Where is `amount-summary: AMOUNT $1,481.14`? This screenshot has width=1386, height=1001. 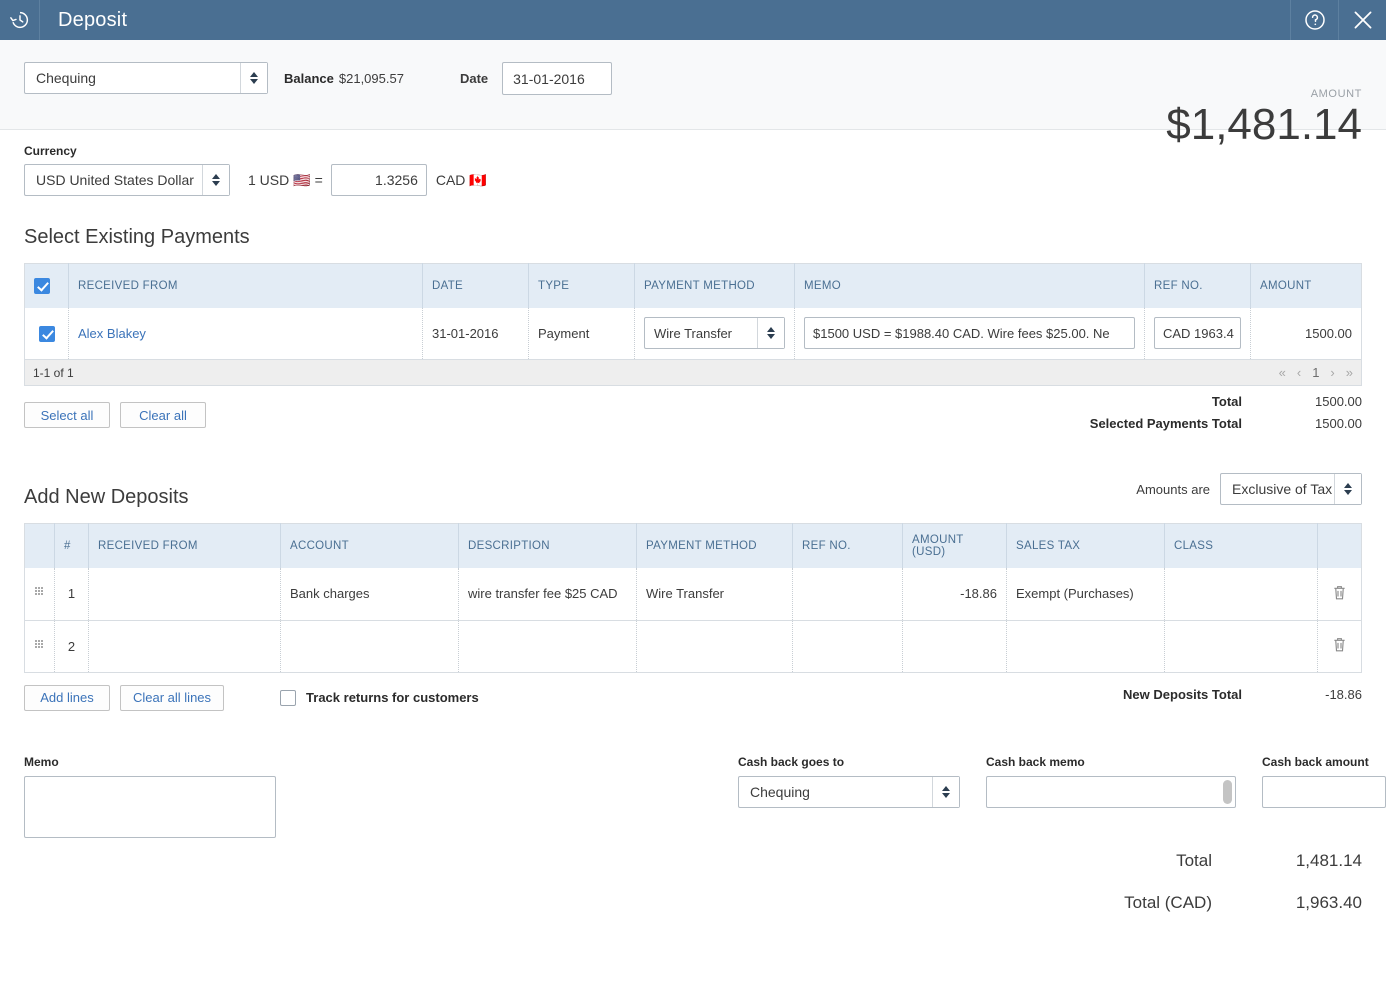
amount-summary: AMOUNT $1,481.14 is located at coordinates (1264, 118).